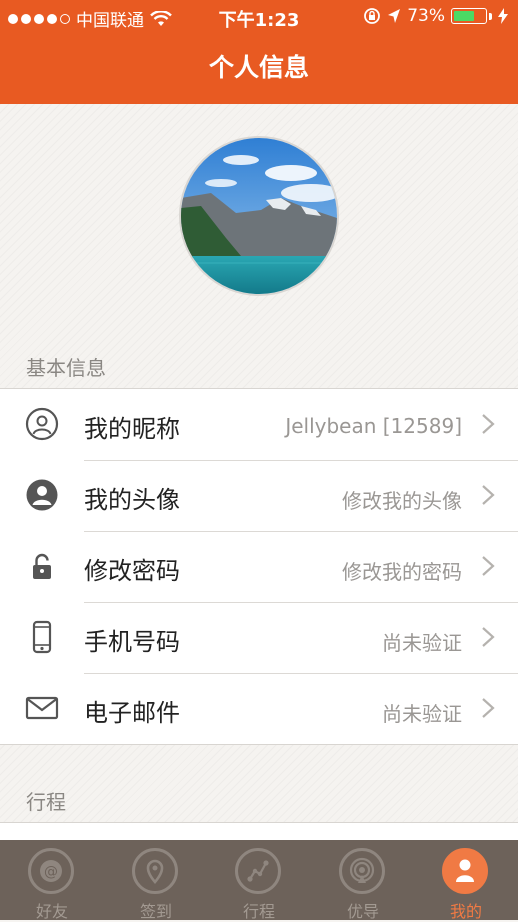 The image size is (518, 922). Describe the element at coordinates (42, 495) in the screenshot. I see `user-avatar-icon` at that location.